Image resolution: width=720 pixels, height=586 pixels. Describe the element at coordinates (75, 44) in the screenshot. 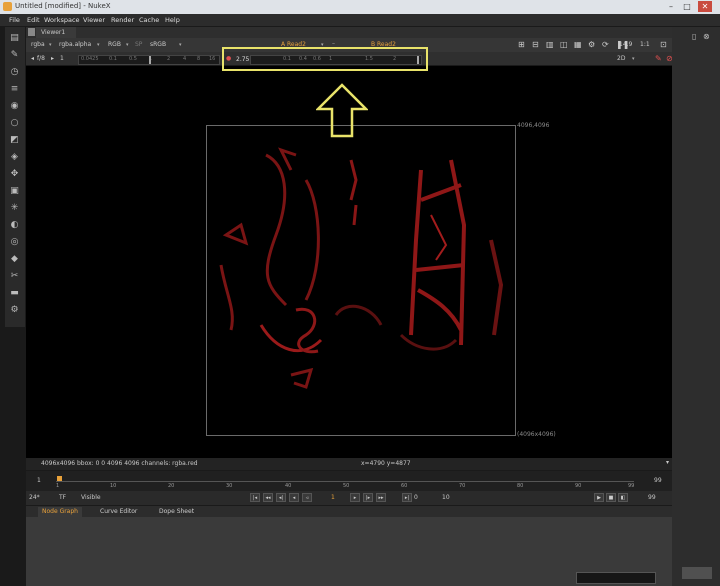

I see `layer-dropdown: rgba.alpha` at that location.